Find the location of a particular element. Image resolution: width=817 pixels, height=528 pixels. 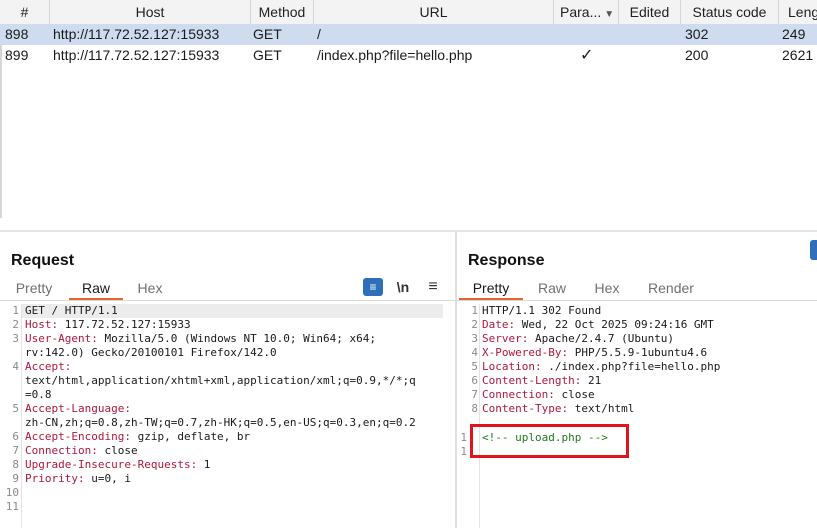

column-header-length: Leng is located at coordinates (798, 12).